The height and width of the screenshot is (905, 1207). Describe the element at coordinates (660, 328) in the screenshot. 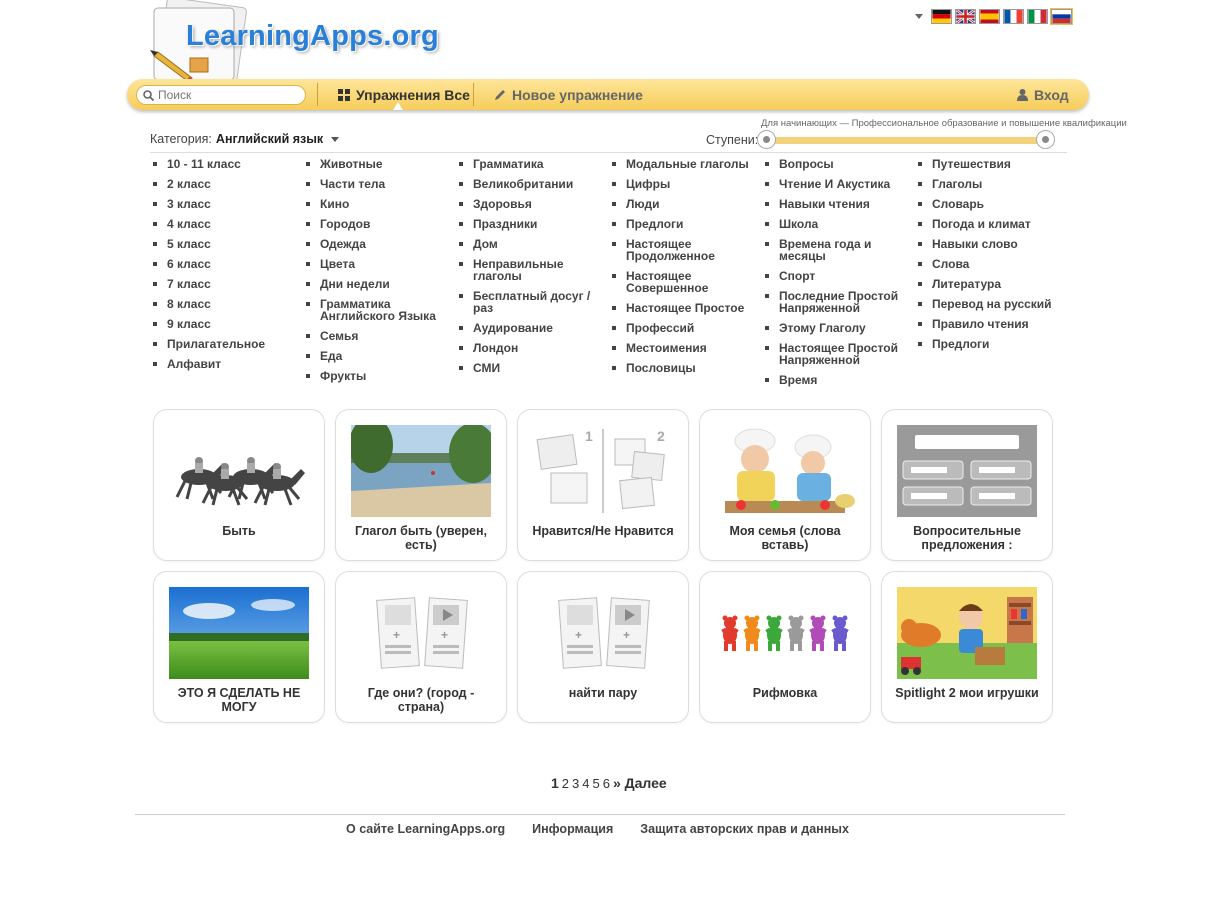

I see `topic-link: Профессий` at that location.